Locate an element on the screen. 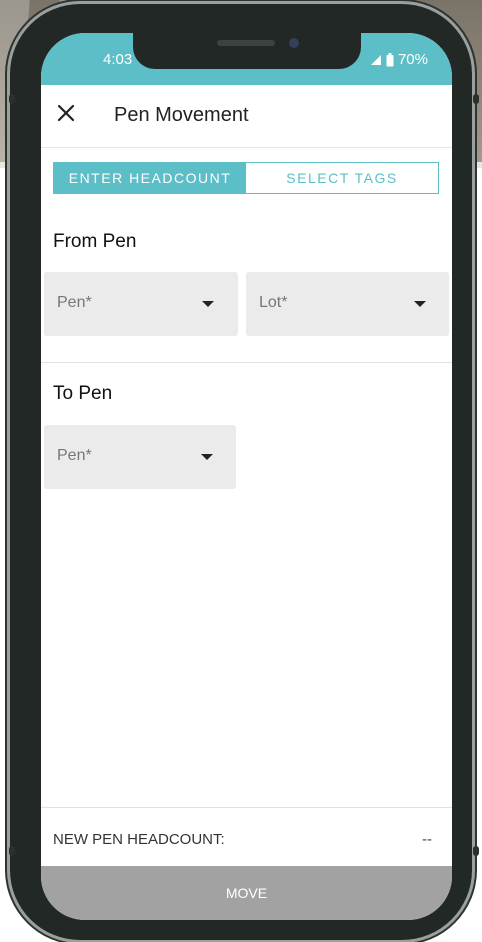 This screenshot has width=482, height=942. from-lot-placeholder: Lot* is located at coordinates (273, 302).